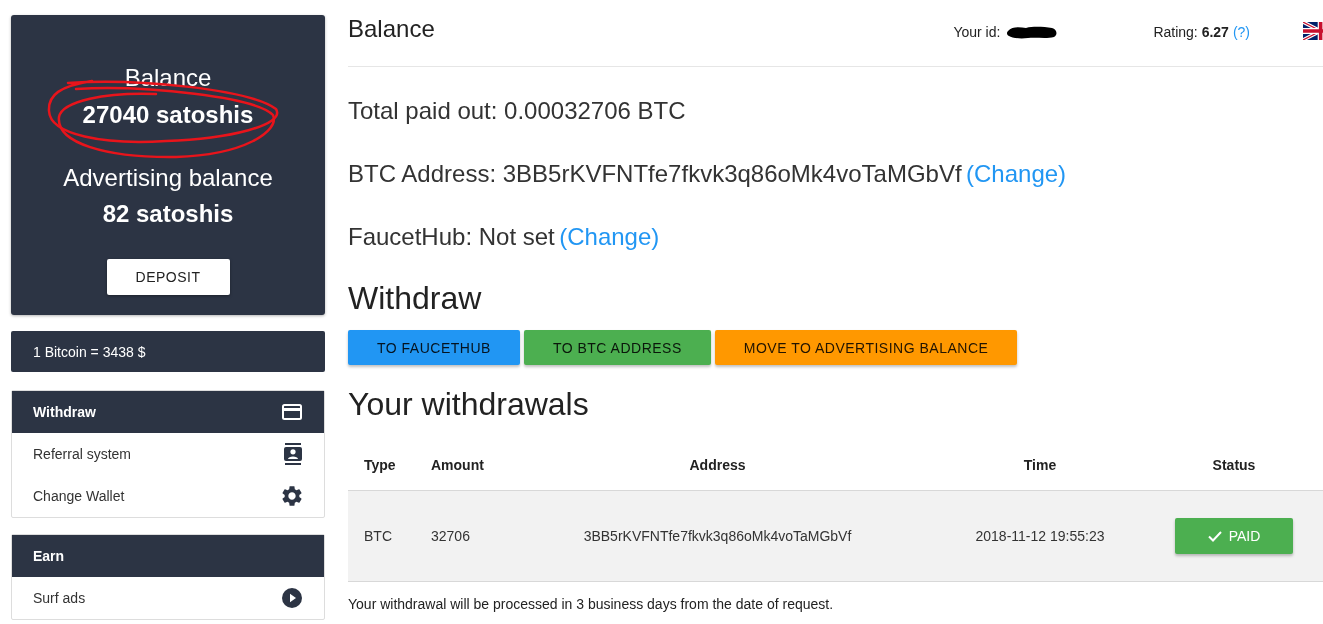 The height and width of the screenshot is (624, 1323). What do you see at coordinates (1040, 465) in the screenshot?
I see `column-header: Time` at bounding box center [1040, 465].